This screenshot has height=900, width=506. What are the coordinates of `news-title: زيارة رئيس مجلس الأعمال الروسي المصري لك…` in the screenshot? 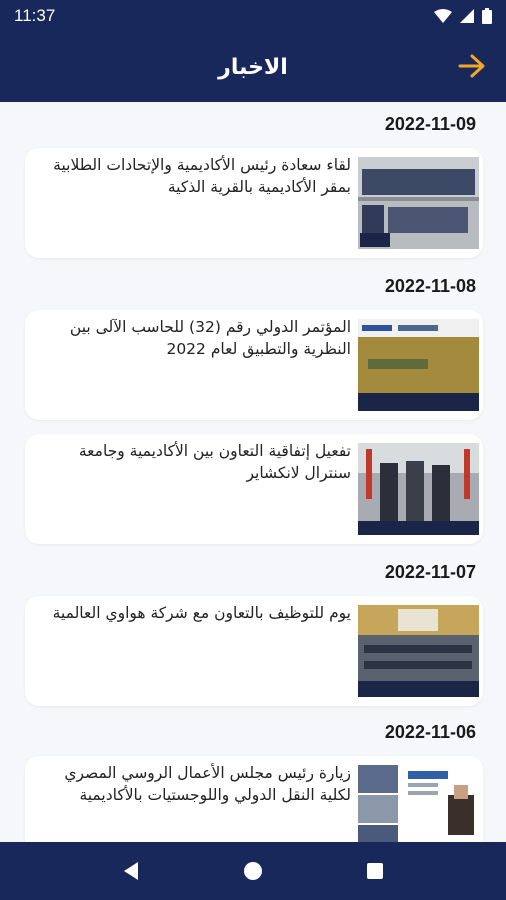 It's located at (207, 784).